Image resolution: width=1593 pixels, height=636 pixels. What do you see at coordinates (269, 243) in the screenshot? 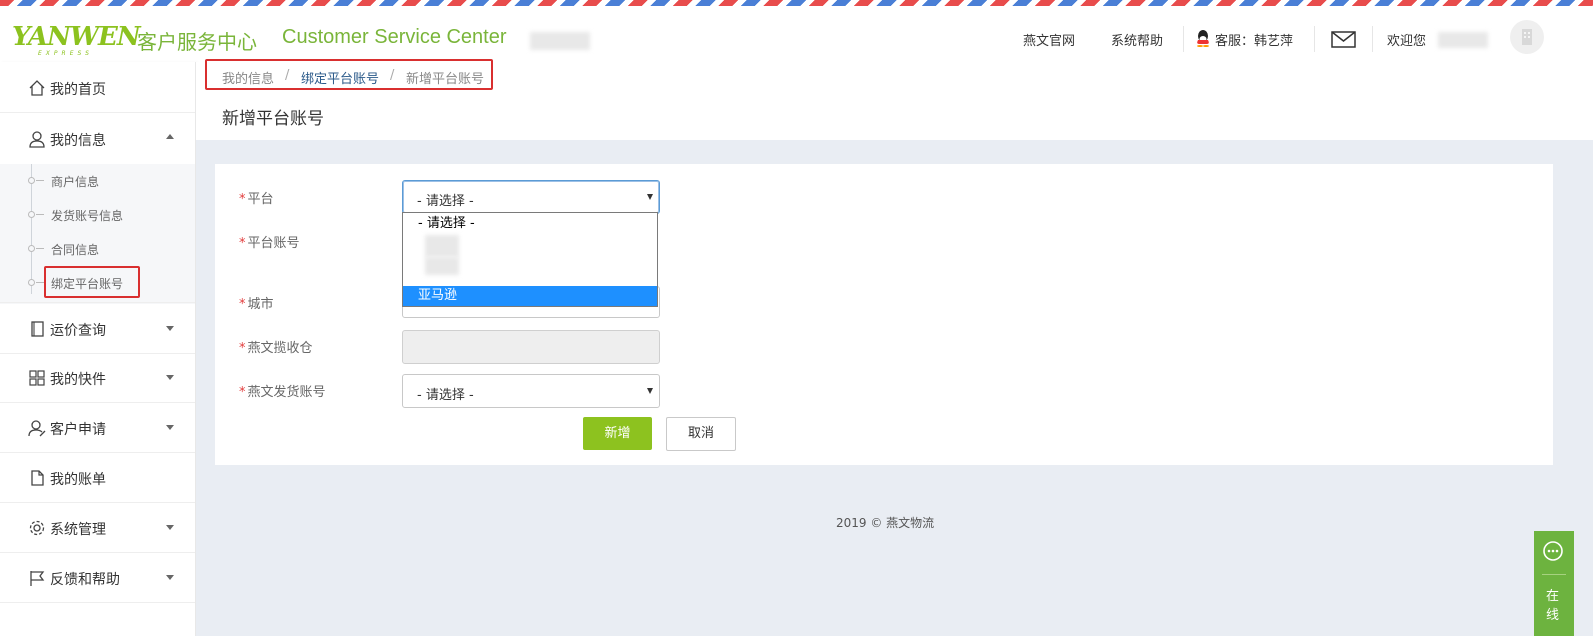
I see `platform-account-label: * 平台账号` at bounding box center [269, 243].